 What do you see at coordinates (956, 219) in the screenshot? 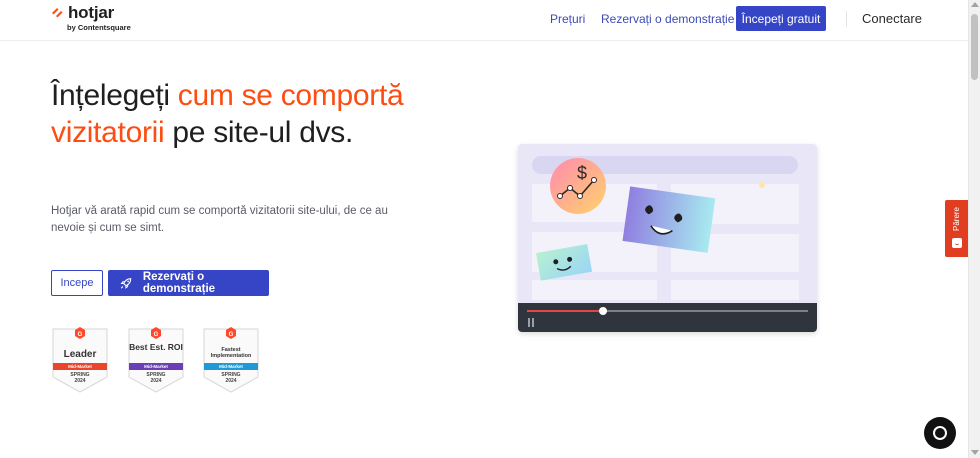
I see `feedback-label: Părere` at bounding box center [956, 219].